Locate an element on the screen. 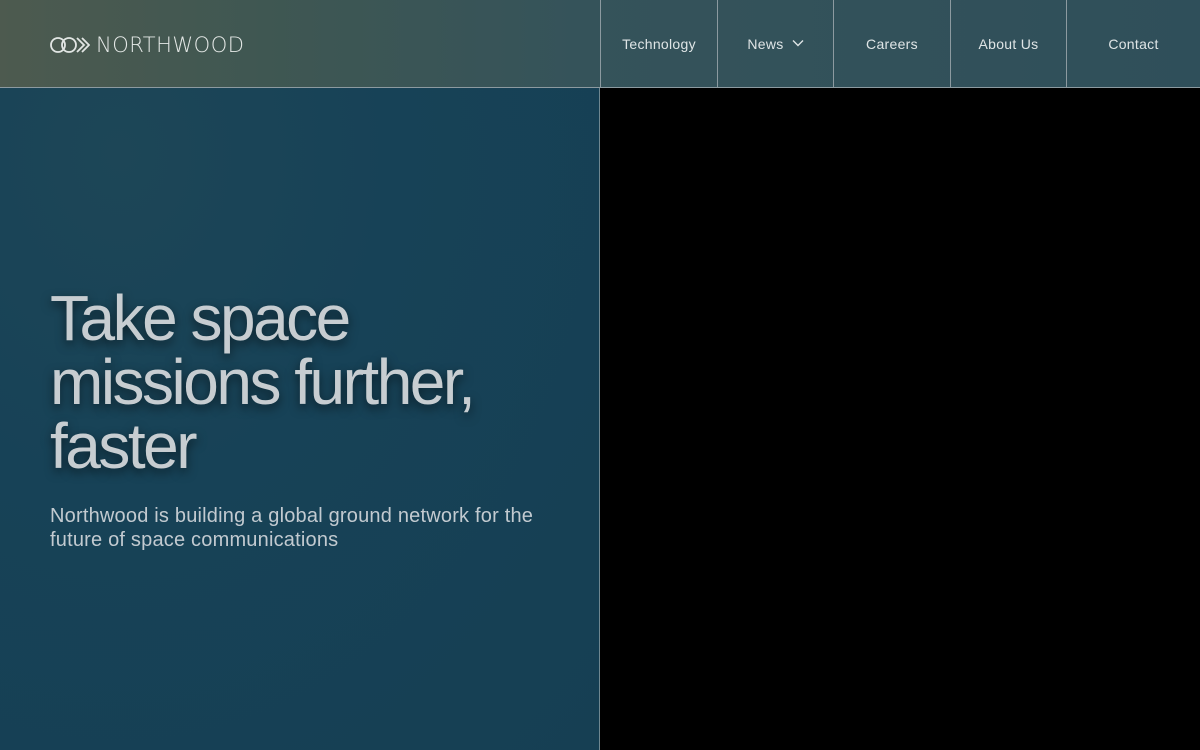  nav-item-careers: Careers is located at coordinates (891, 43).